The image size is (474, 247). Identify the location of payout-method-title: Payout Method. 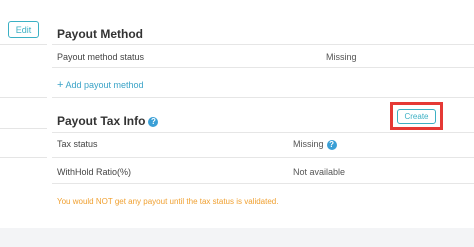
(100, 34).